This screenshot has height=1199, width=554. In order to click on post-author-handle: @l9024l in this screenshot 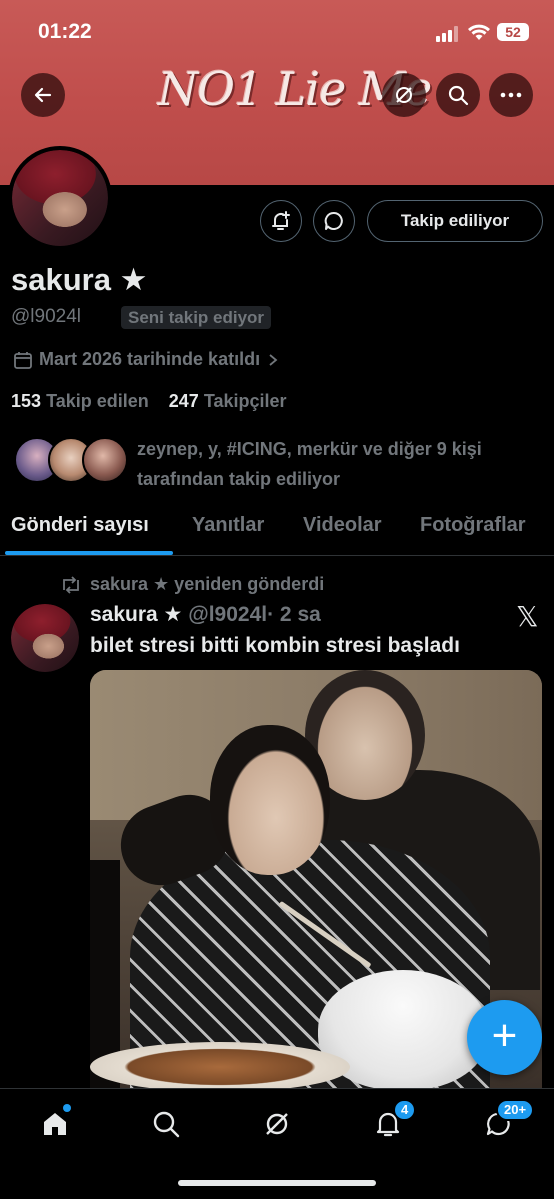, I will do `click(228, 614)`.